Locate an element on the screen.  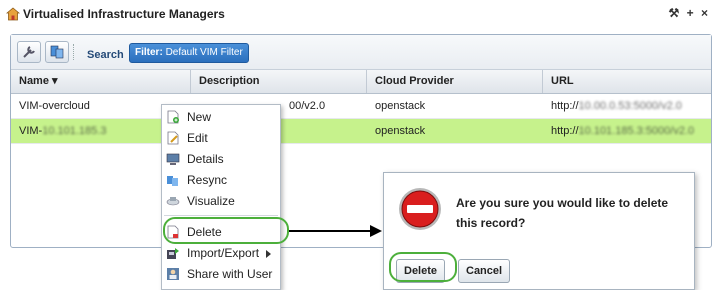
menu-item-label: Import/Export is located at coordinates (223, 253).